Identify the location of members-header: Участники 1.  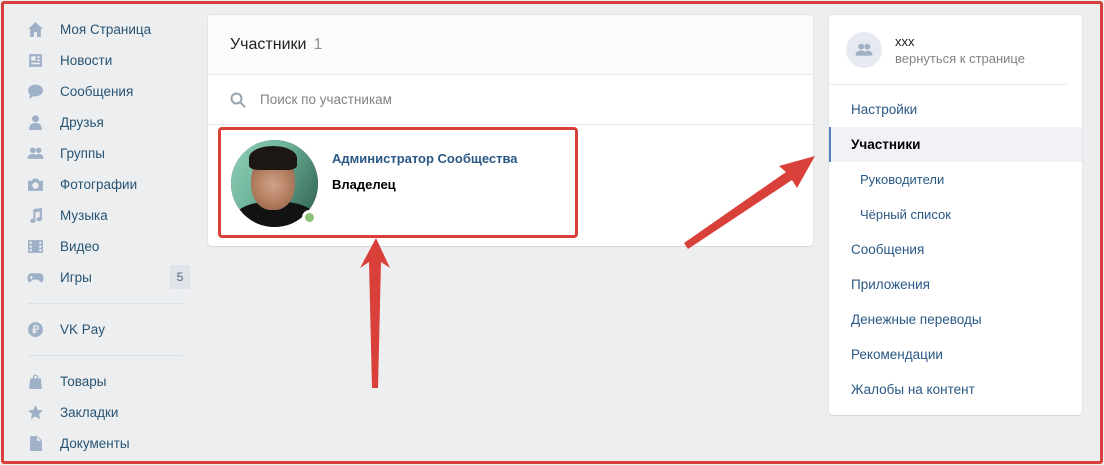
(510, 45).